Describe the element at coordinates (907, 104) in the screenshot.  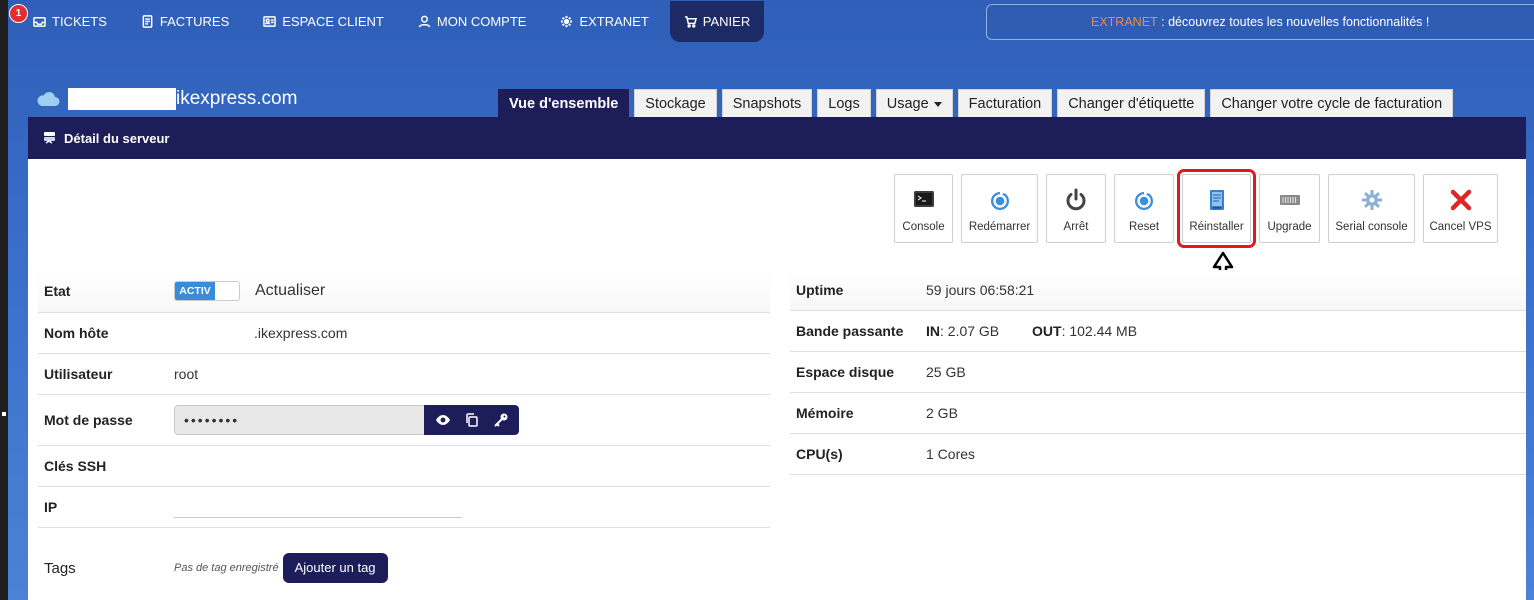
I see `tab-usage-label: Usage` at that location.